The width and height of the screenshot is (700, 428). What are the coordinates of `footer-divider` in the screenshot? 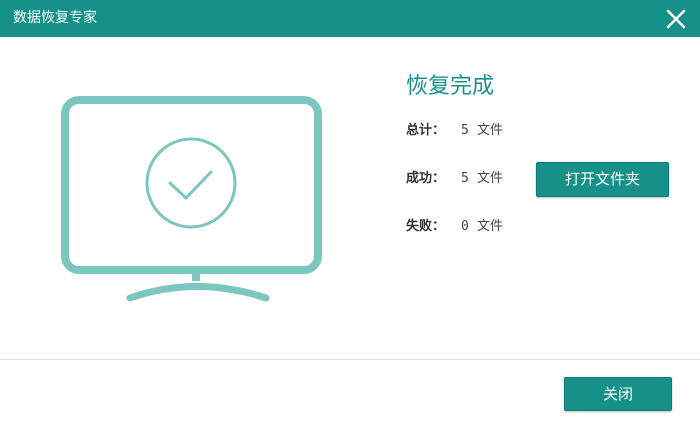 It's located at (350, 359).